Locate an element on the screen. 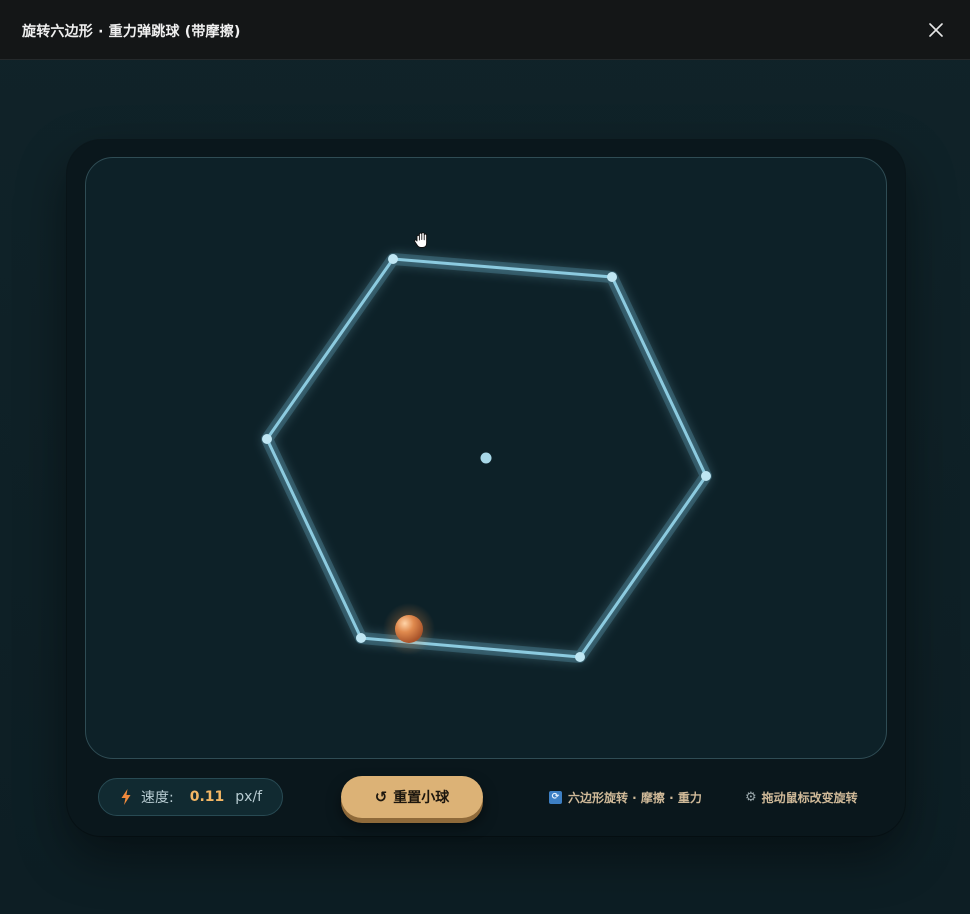 Image resolution: width=970 pixels, height=914 pixels. speed-label: 速度: is located at coordinates (157, 798).